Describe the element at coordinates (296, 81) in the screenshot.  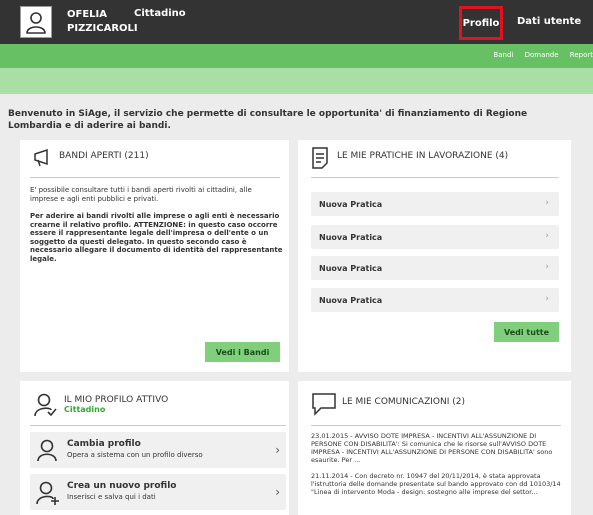
I see `secondary-bar` at that location.